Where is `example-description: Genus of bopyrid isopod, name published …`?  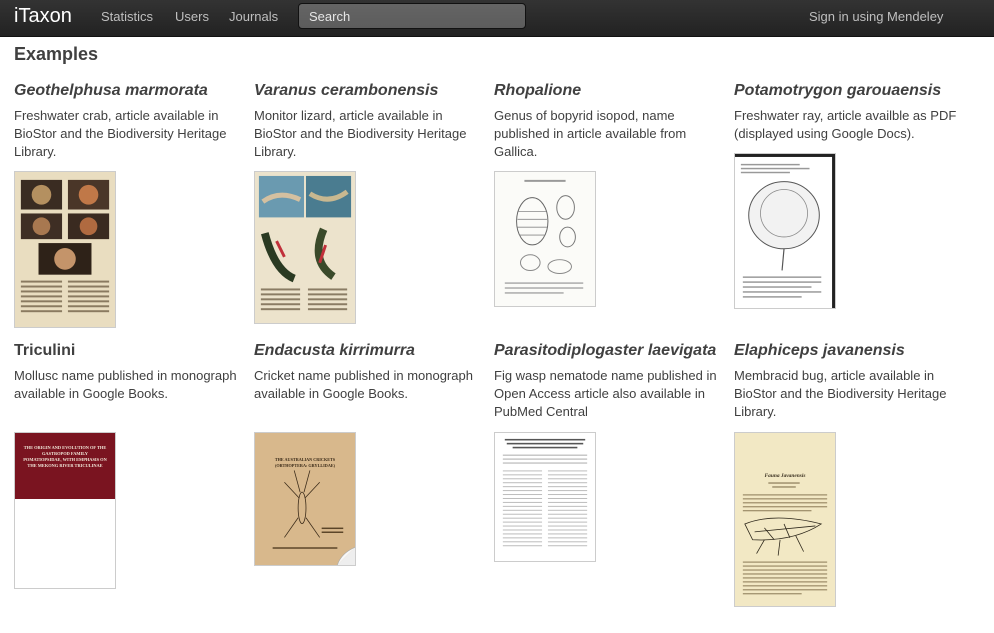
example-description: Genus of bopyrid isopod, name published … is located at coordinates (590, 133).